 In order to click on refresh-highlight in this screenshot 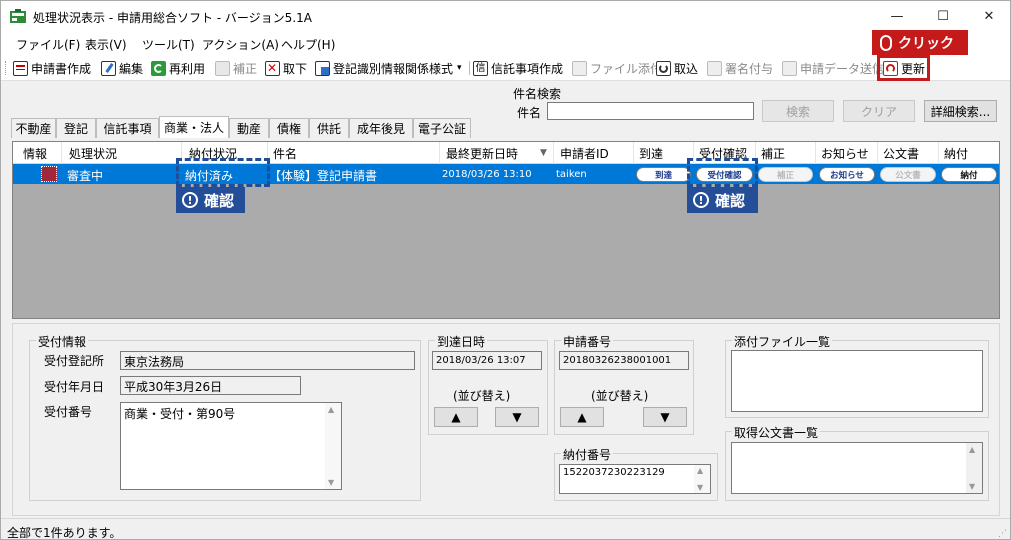, I will do `click(903, 68)`.